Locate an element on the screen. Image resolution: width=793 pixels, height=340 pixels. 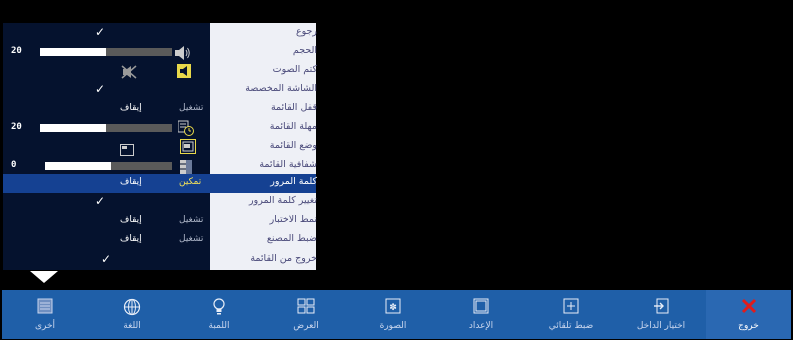
auto-adjust-icon is located at coordinates (571, 308).